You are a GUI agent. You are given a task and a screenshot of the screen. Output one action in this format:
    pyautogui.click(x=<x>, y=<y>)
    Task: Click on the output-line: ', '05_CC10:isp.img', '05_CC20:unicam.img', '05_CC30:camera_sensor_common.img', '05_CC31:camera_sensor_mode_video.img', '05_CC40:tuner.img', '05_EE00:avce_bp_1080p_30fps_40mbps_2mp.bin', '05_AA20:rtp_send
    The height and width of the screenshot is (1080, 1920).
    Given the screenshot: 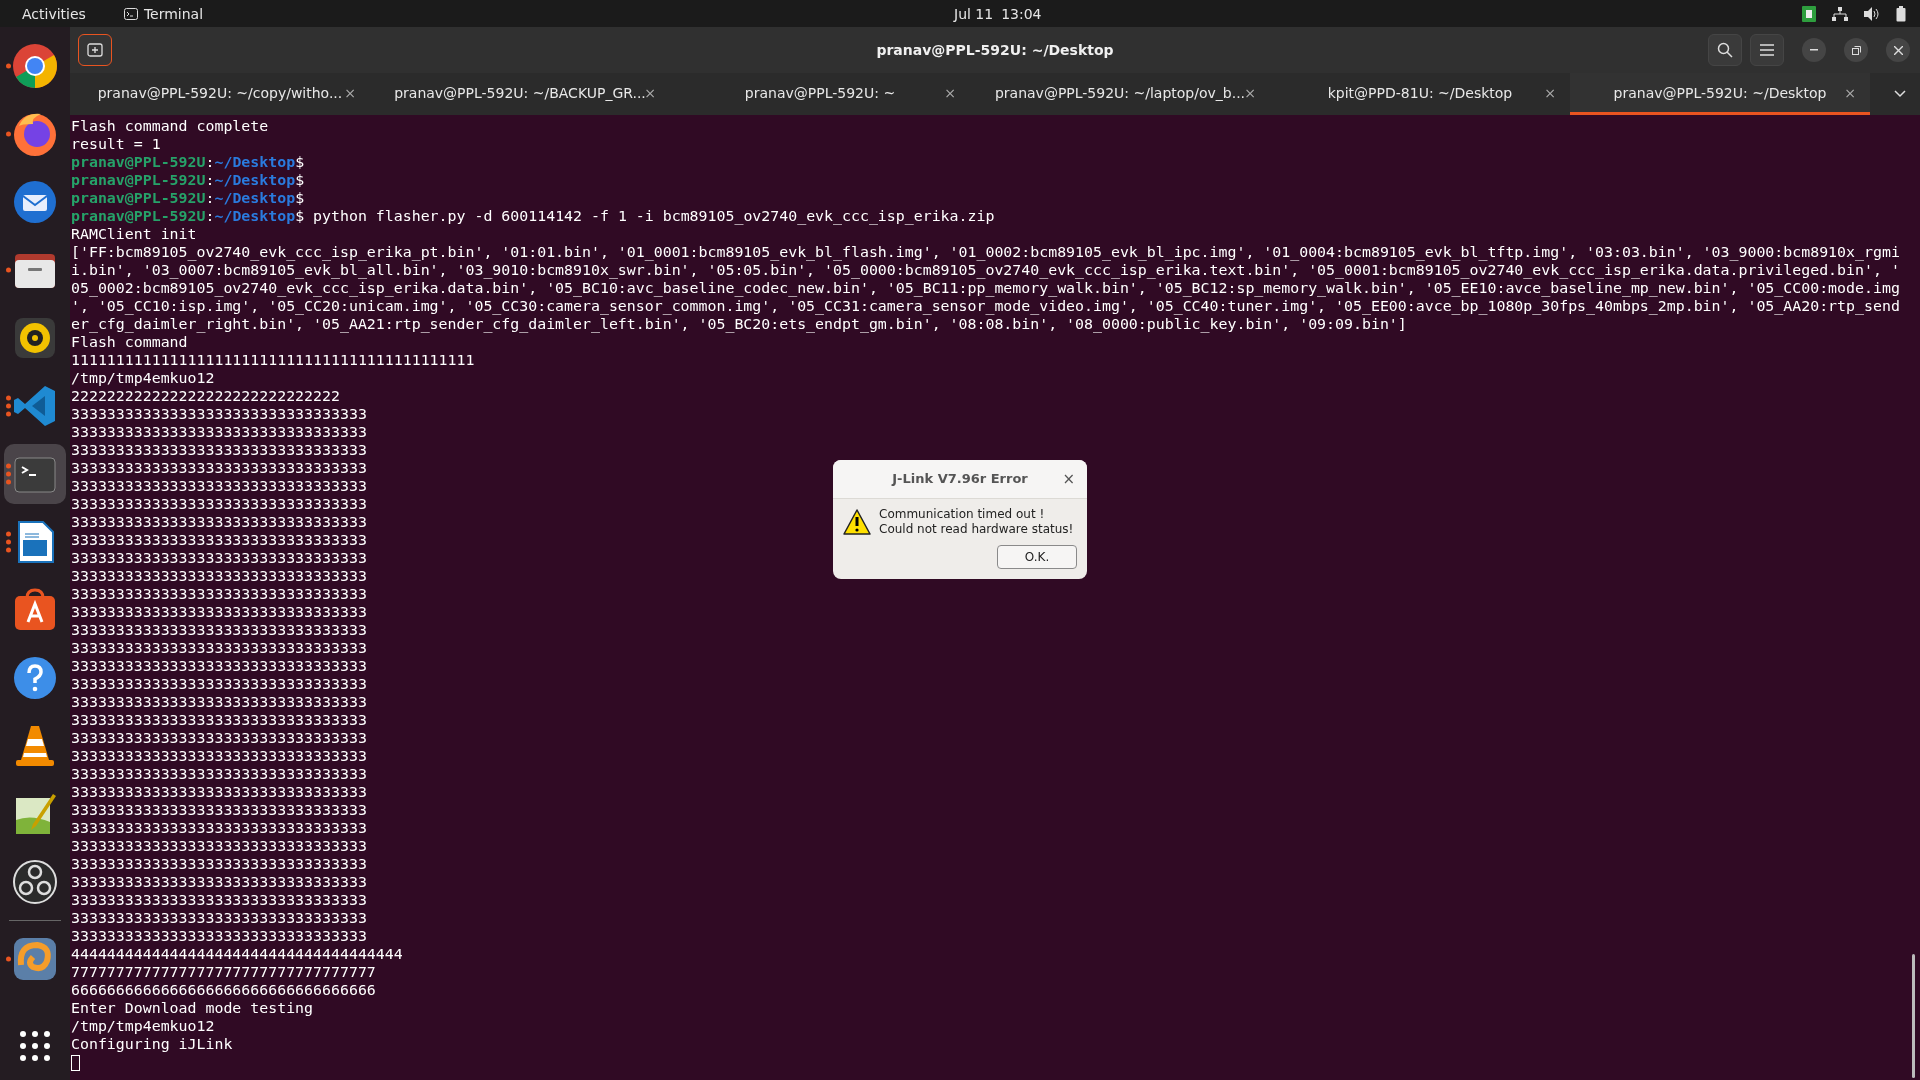 What is the action you would take?
    pyautogui.click(x=985, y=306)
    